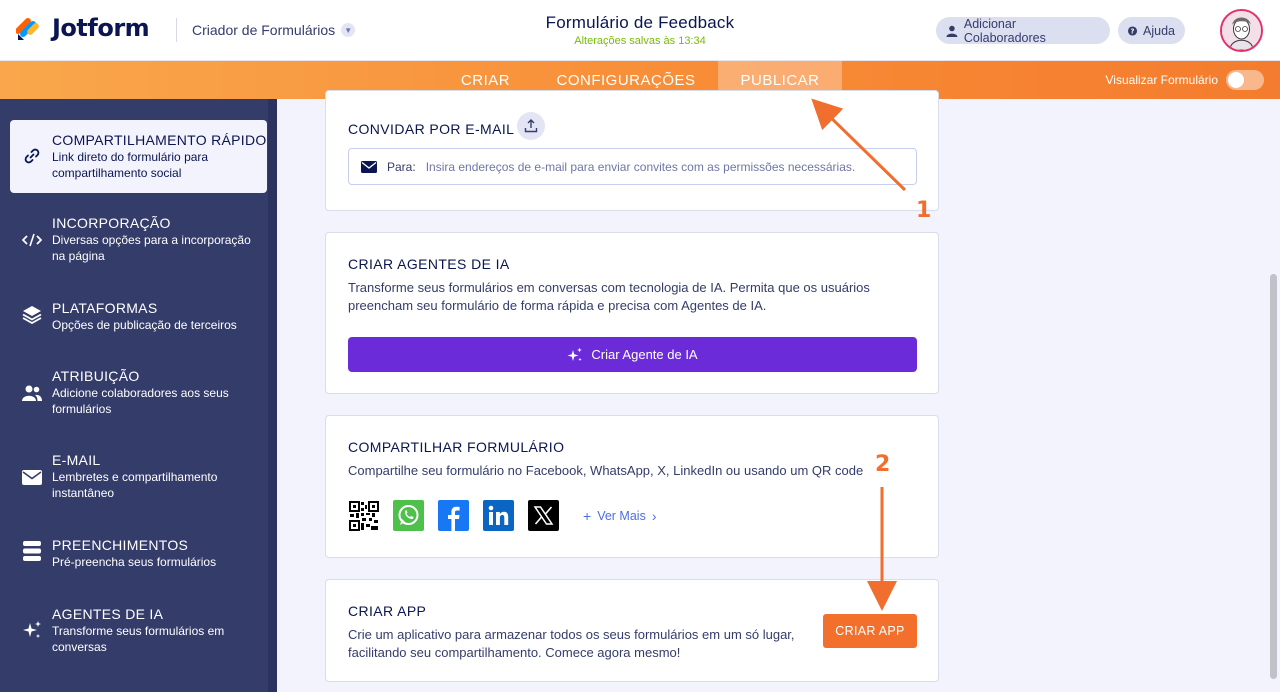 Image resolution: width=1280 pixels, height=692 pixels. Describe the element at coordinates (883, 464) in the screenshot. I see `annotation-number-2: 2` at that location.